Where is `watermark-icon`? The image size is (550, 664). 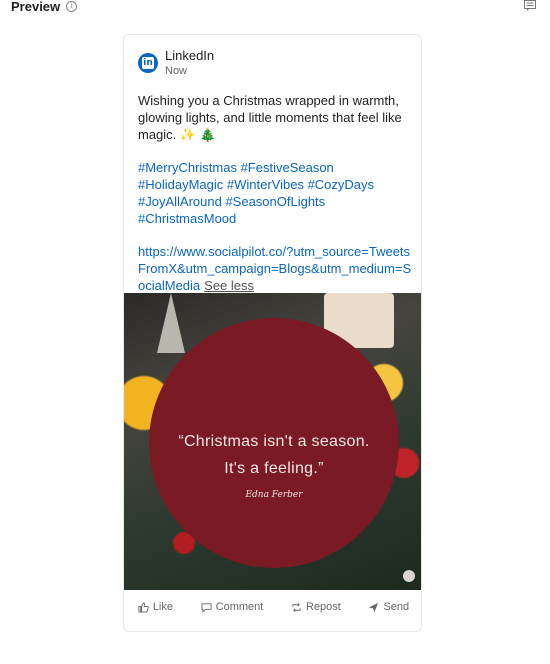 watermark-icon is located at coordinates (409, 576).